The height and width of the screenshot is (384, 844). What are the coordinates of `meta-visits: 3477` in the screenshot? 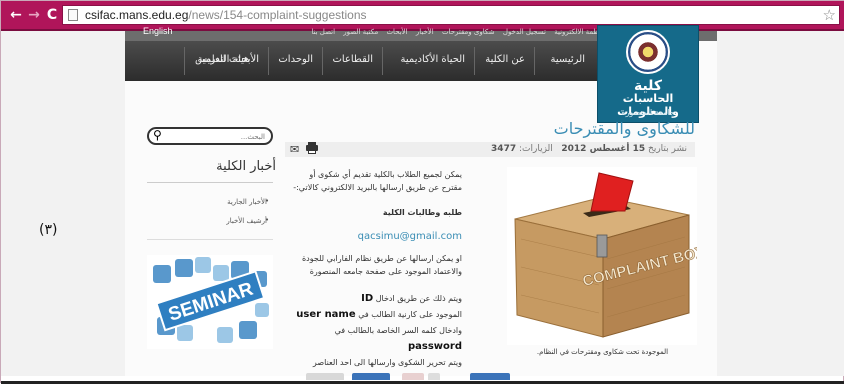 It's located at (504, 149).